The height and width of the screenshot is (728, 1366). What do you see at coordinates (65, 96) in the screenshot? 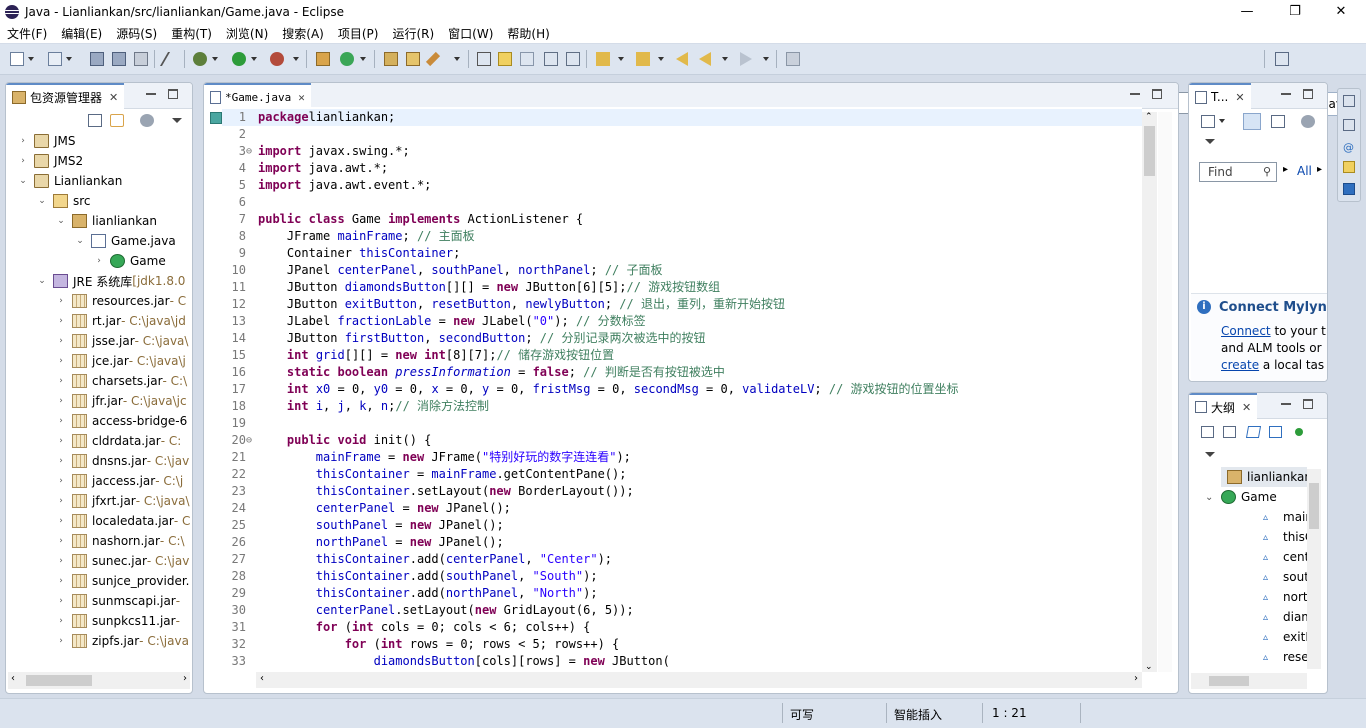
I see `tab-package-explorer: 包资源管理器 ✕` at bounding box center [65, 96].